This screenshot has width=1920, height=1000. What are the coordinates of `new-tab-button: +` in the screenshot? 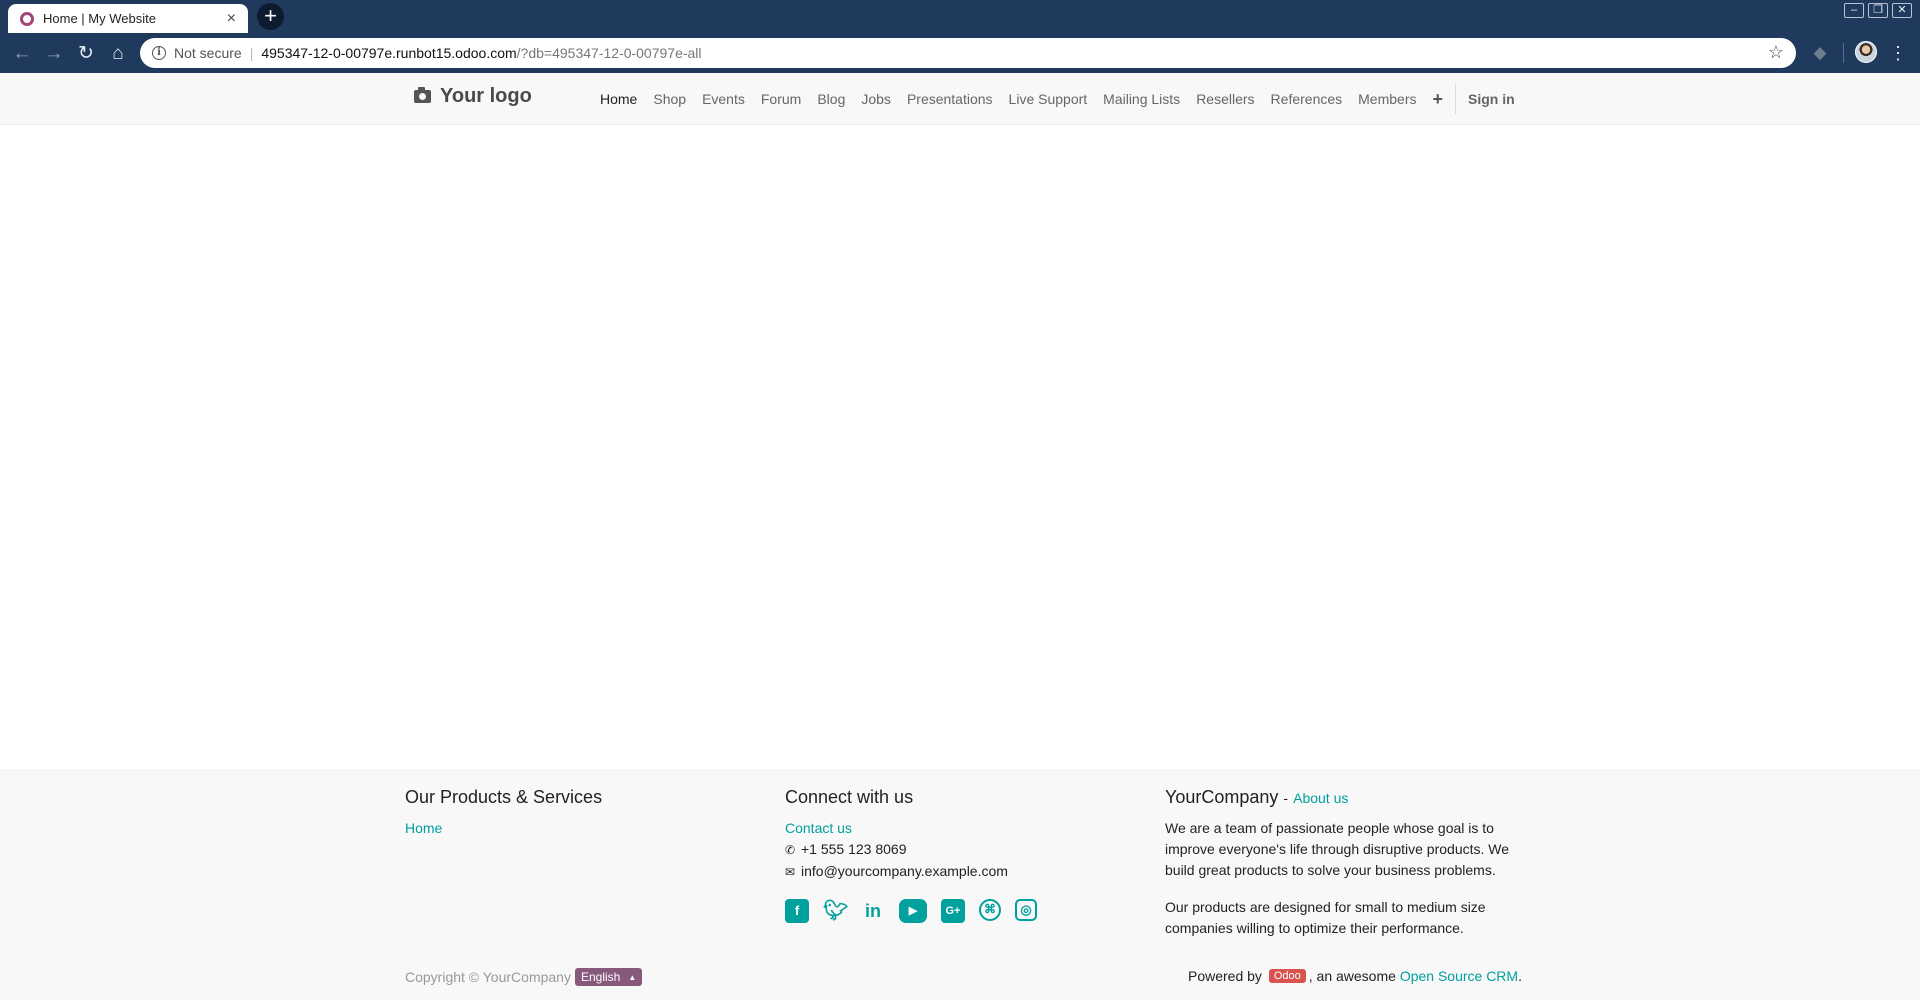 It's located at (270, 16).